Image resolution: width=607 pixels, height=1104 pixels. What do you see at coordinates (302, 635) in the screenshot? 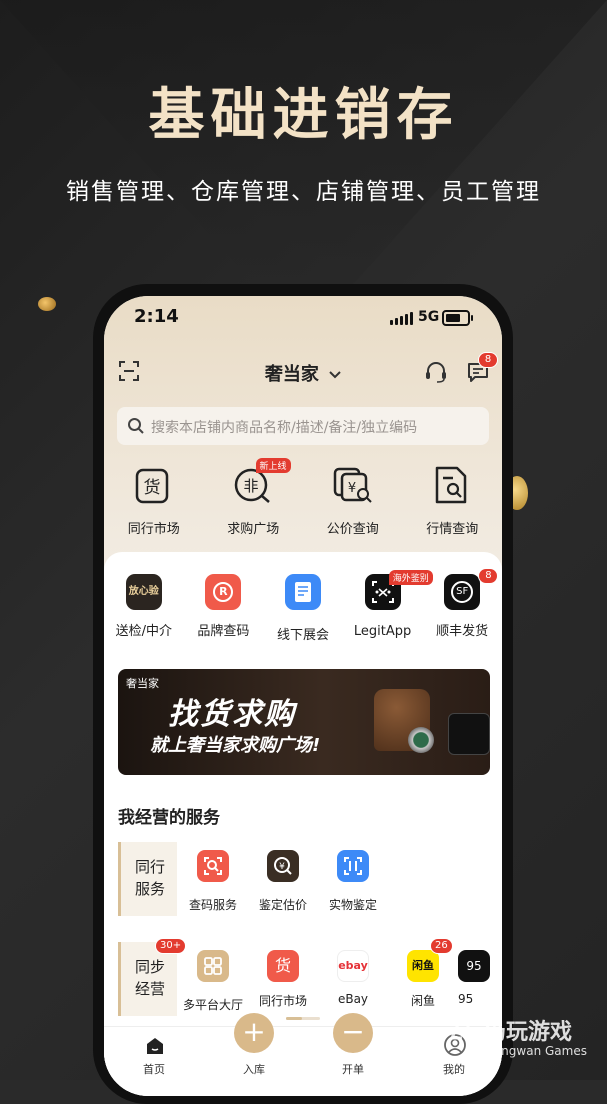
I see `service-label: 线下展会` at bounding box center [302, 635].